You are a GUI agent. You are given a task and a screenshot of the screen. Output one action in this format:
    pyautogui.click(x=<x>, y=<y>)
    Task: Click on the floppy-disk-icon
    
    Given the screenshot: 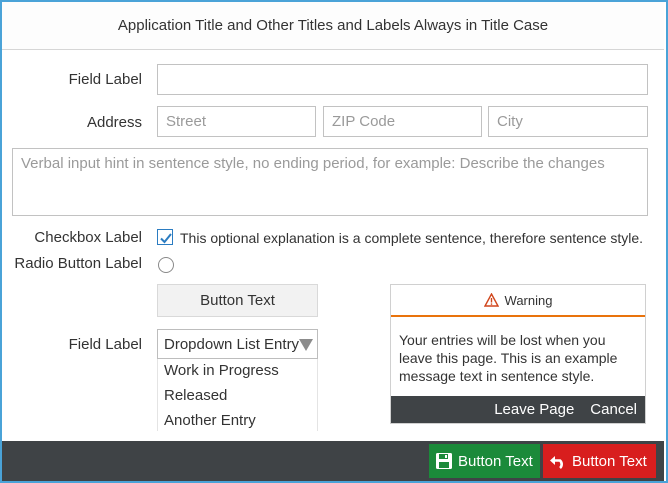 What is the action you would take?
    pyautogui.click(x=444, y=461)
    